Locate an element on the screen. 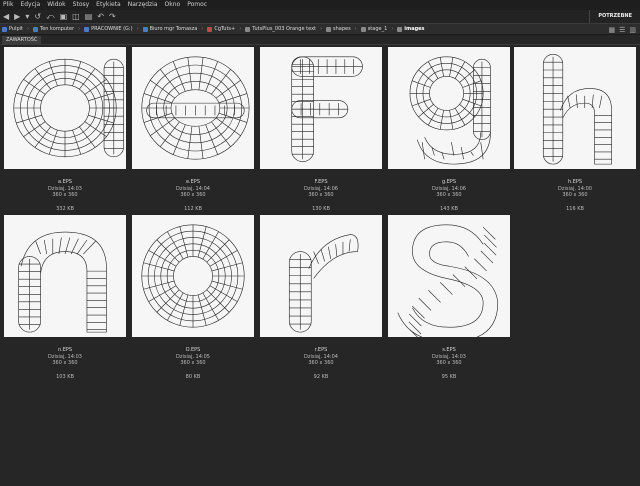  rotate-left-icon: ↶ is located at coordinates (100, 16).